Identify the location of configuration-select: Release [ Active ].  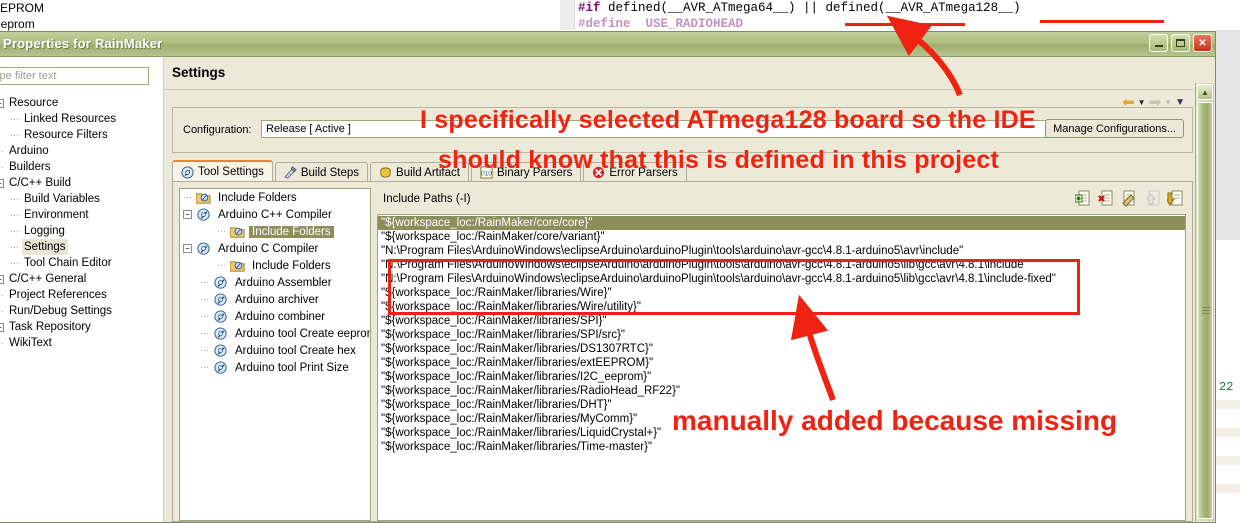
(671, 129).